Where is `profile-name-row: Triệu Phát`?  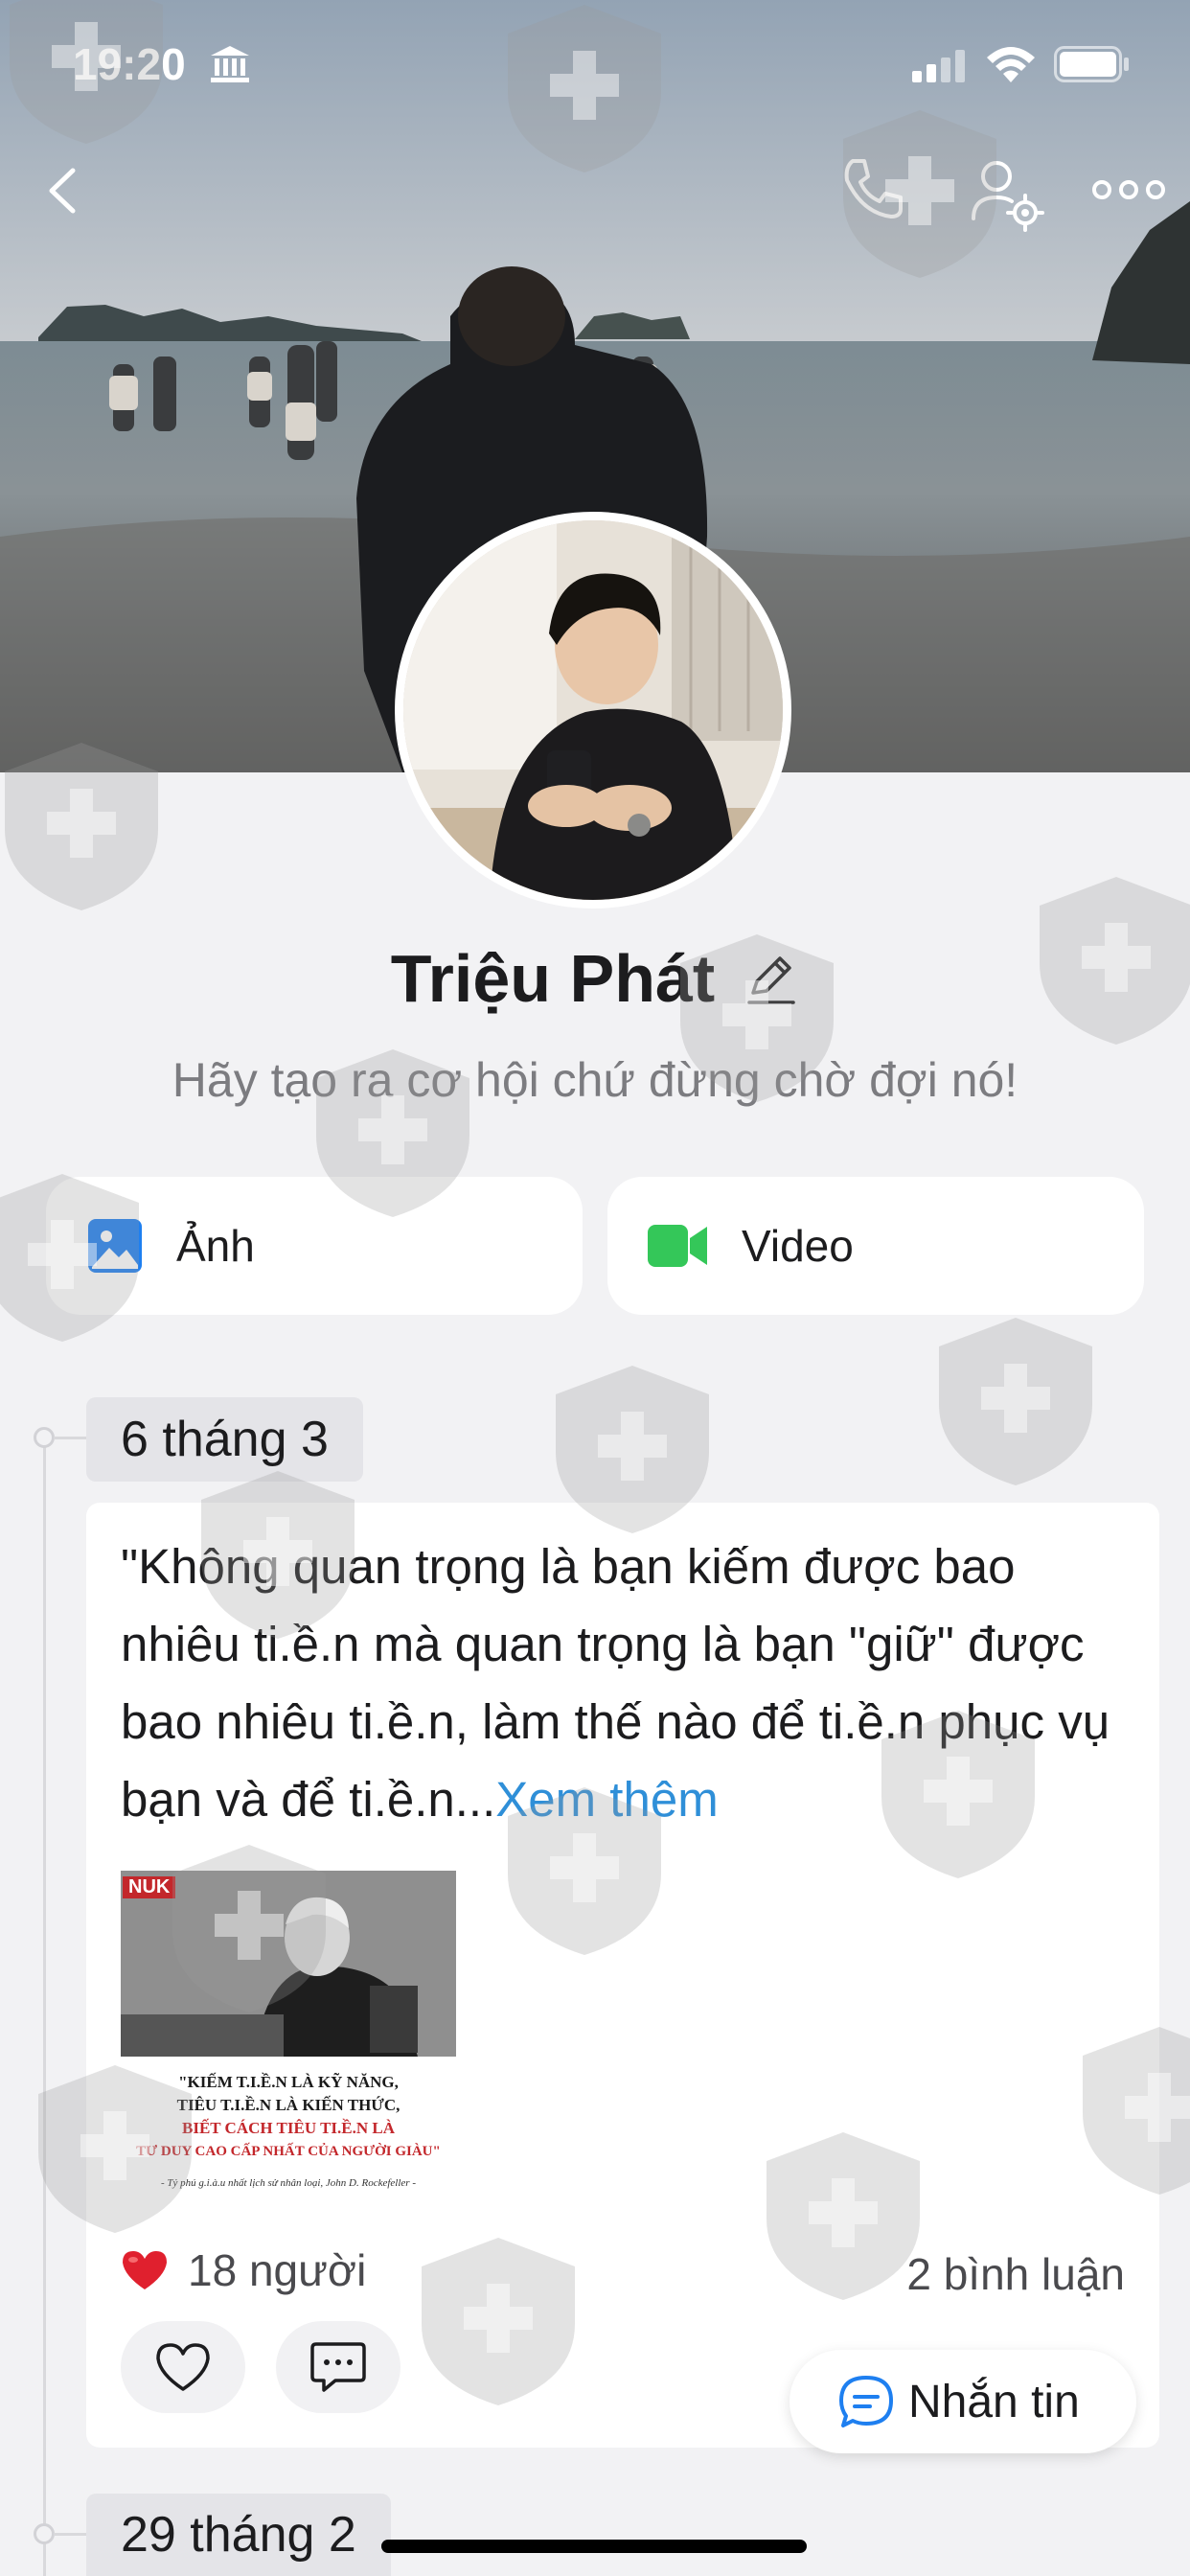 profile-name-row: Triệu Phát is located at coordinates (595, 978).